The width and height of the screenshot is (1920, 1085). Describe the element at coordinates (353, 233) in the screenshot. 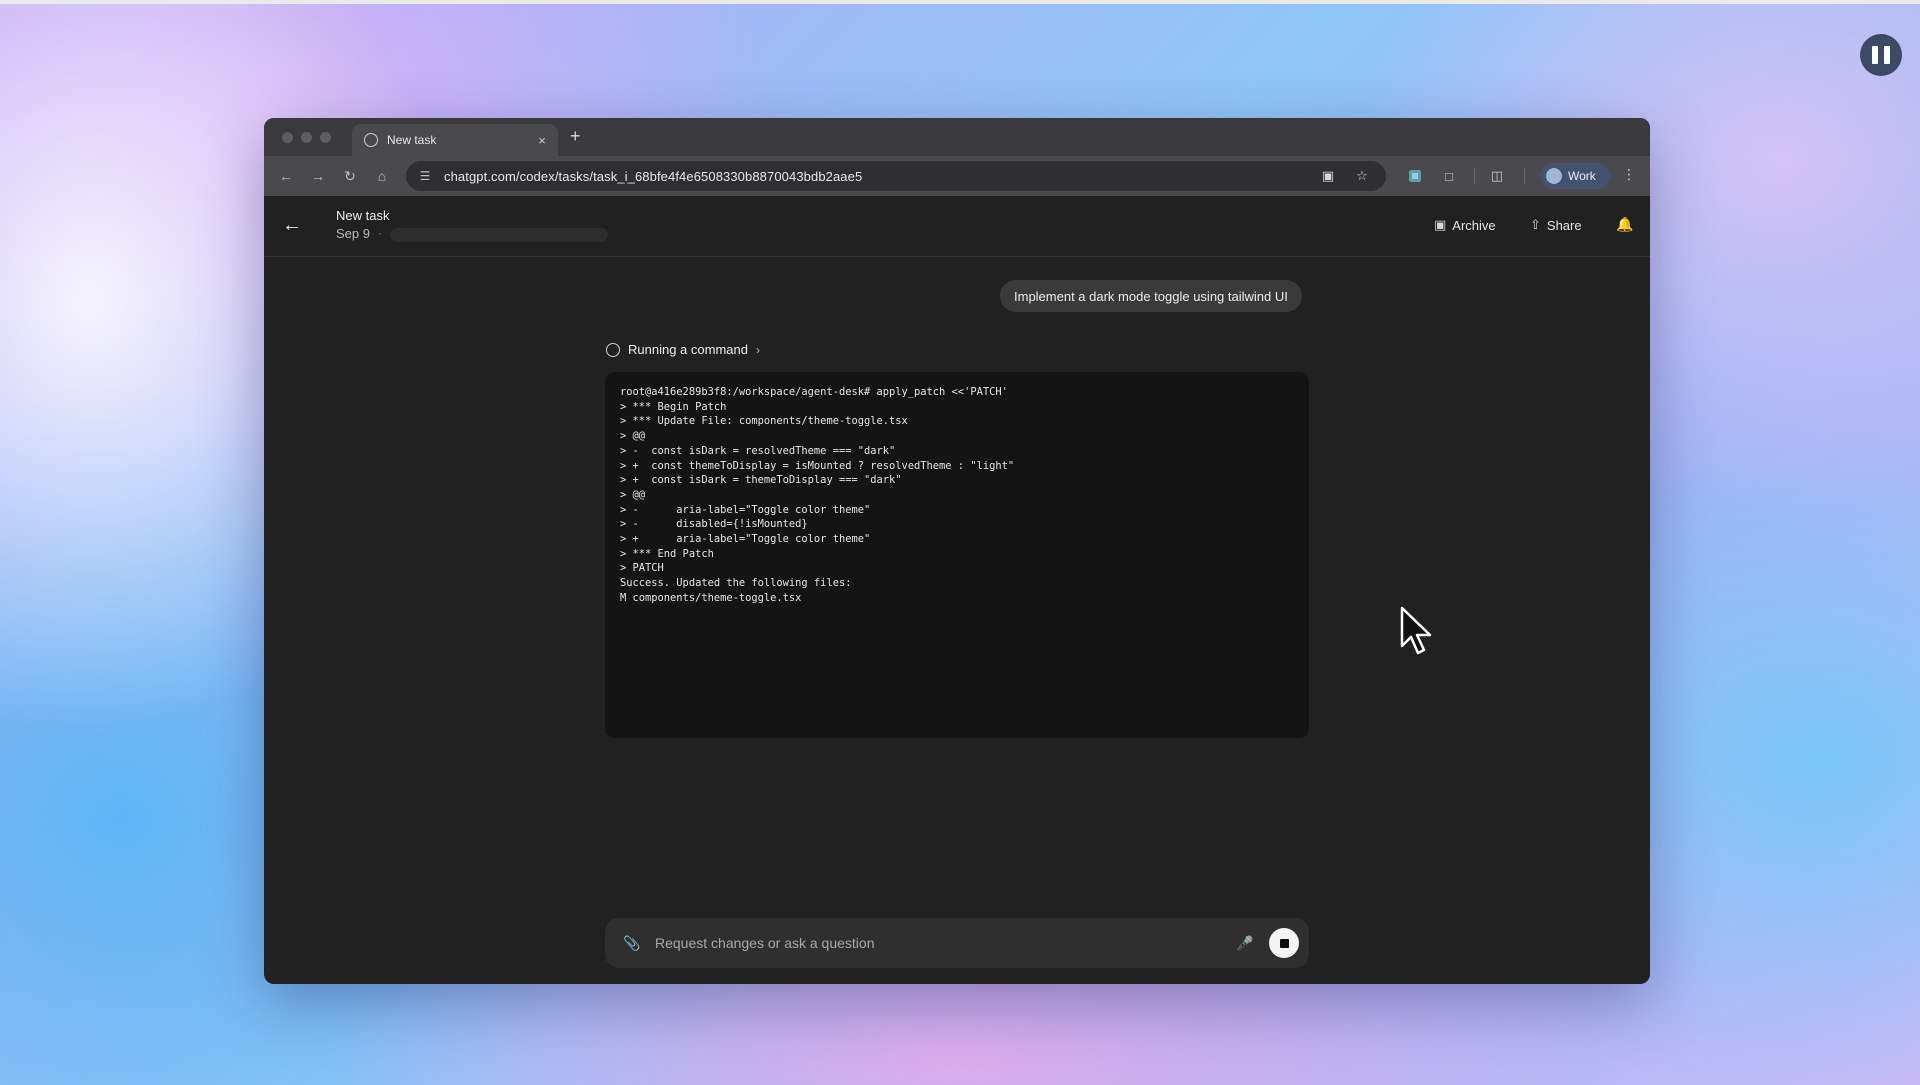

I see `task-date: Sep 9` at that location.